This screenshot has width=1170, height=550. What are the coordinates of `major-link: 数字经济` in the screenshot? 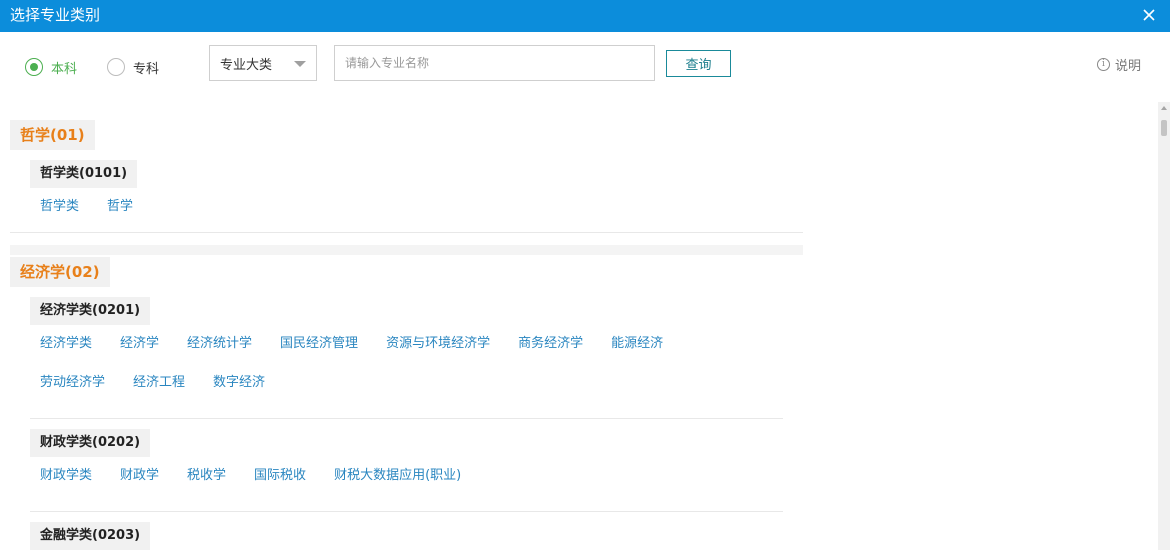 It's located at (239, 383).